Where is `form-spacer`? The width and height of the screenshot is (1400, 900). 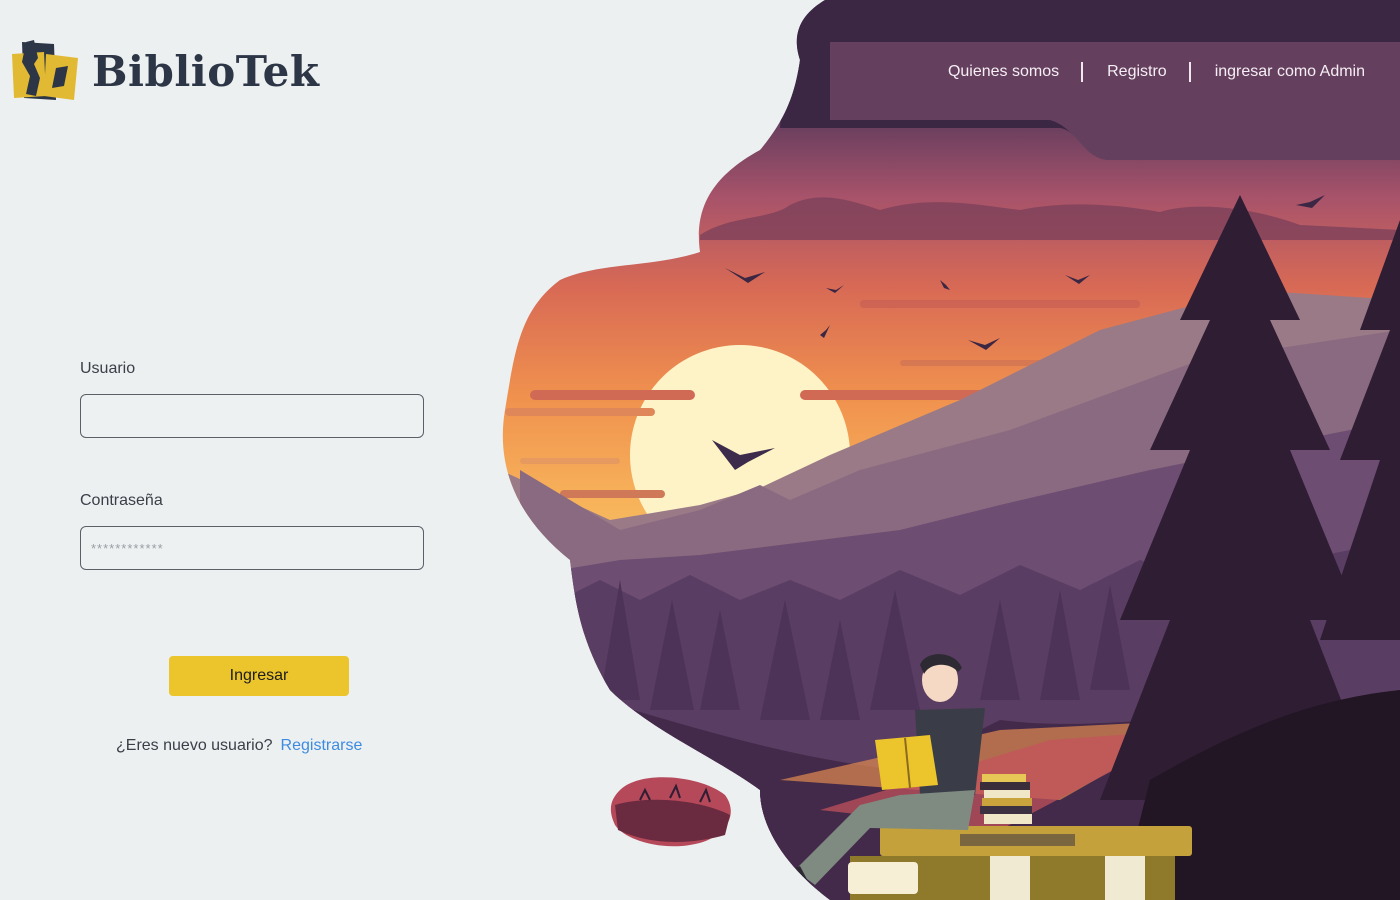
form-spacer is located at coordinates (252, 465).